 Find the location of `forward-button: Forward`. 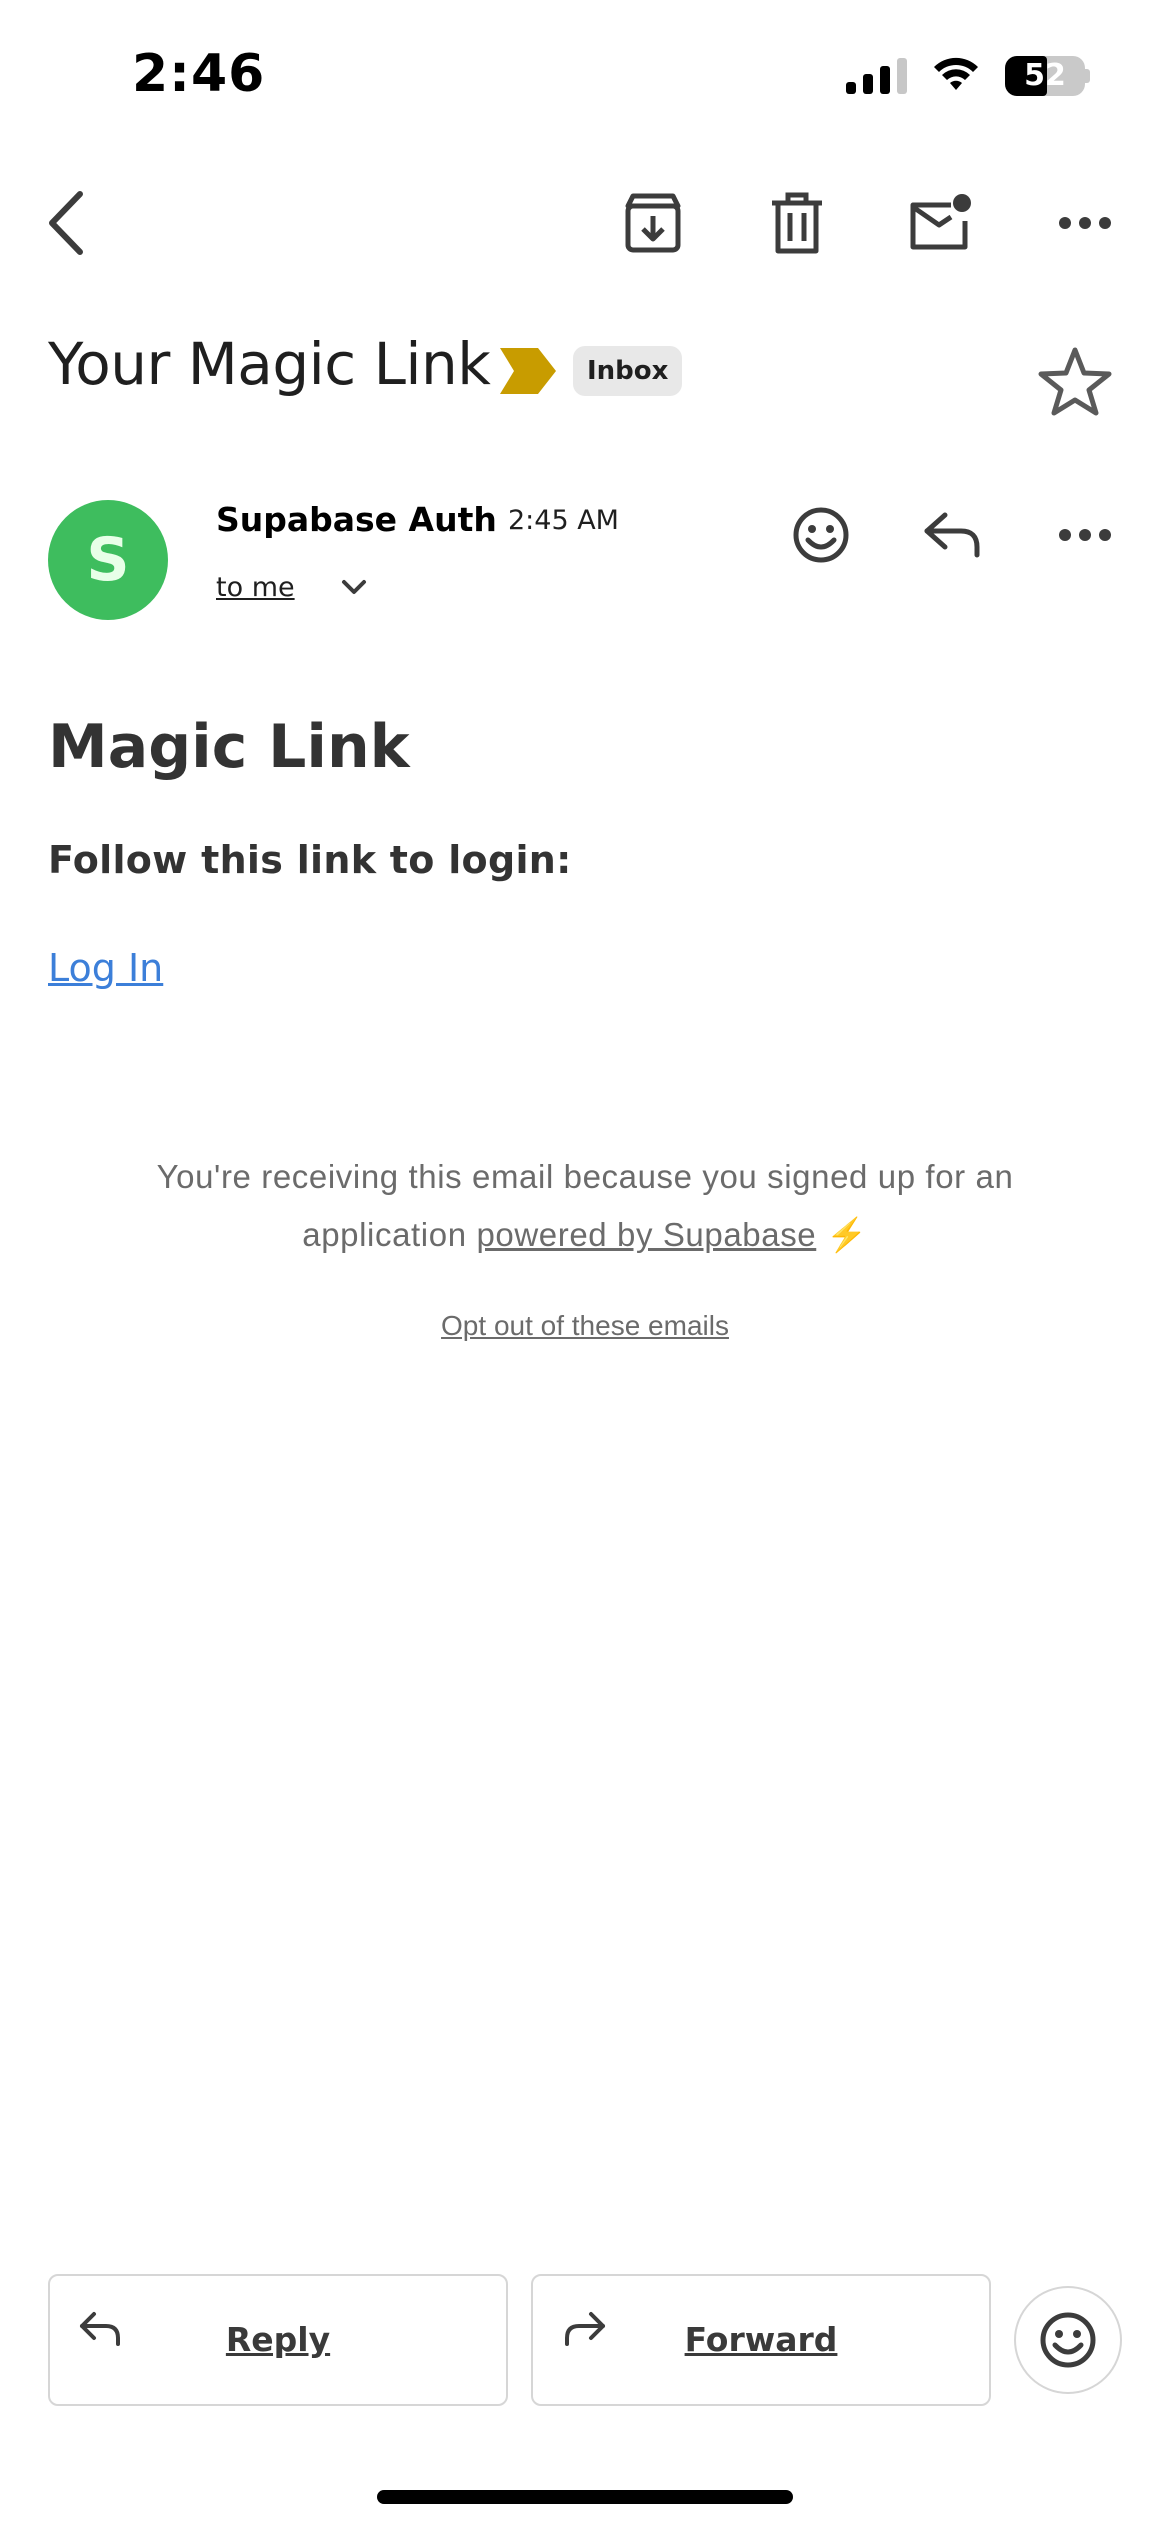

forward-button: Forward is located at coordinates (761, 2340).